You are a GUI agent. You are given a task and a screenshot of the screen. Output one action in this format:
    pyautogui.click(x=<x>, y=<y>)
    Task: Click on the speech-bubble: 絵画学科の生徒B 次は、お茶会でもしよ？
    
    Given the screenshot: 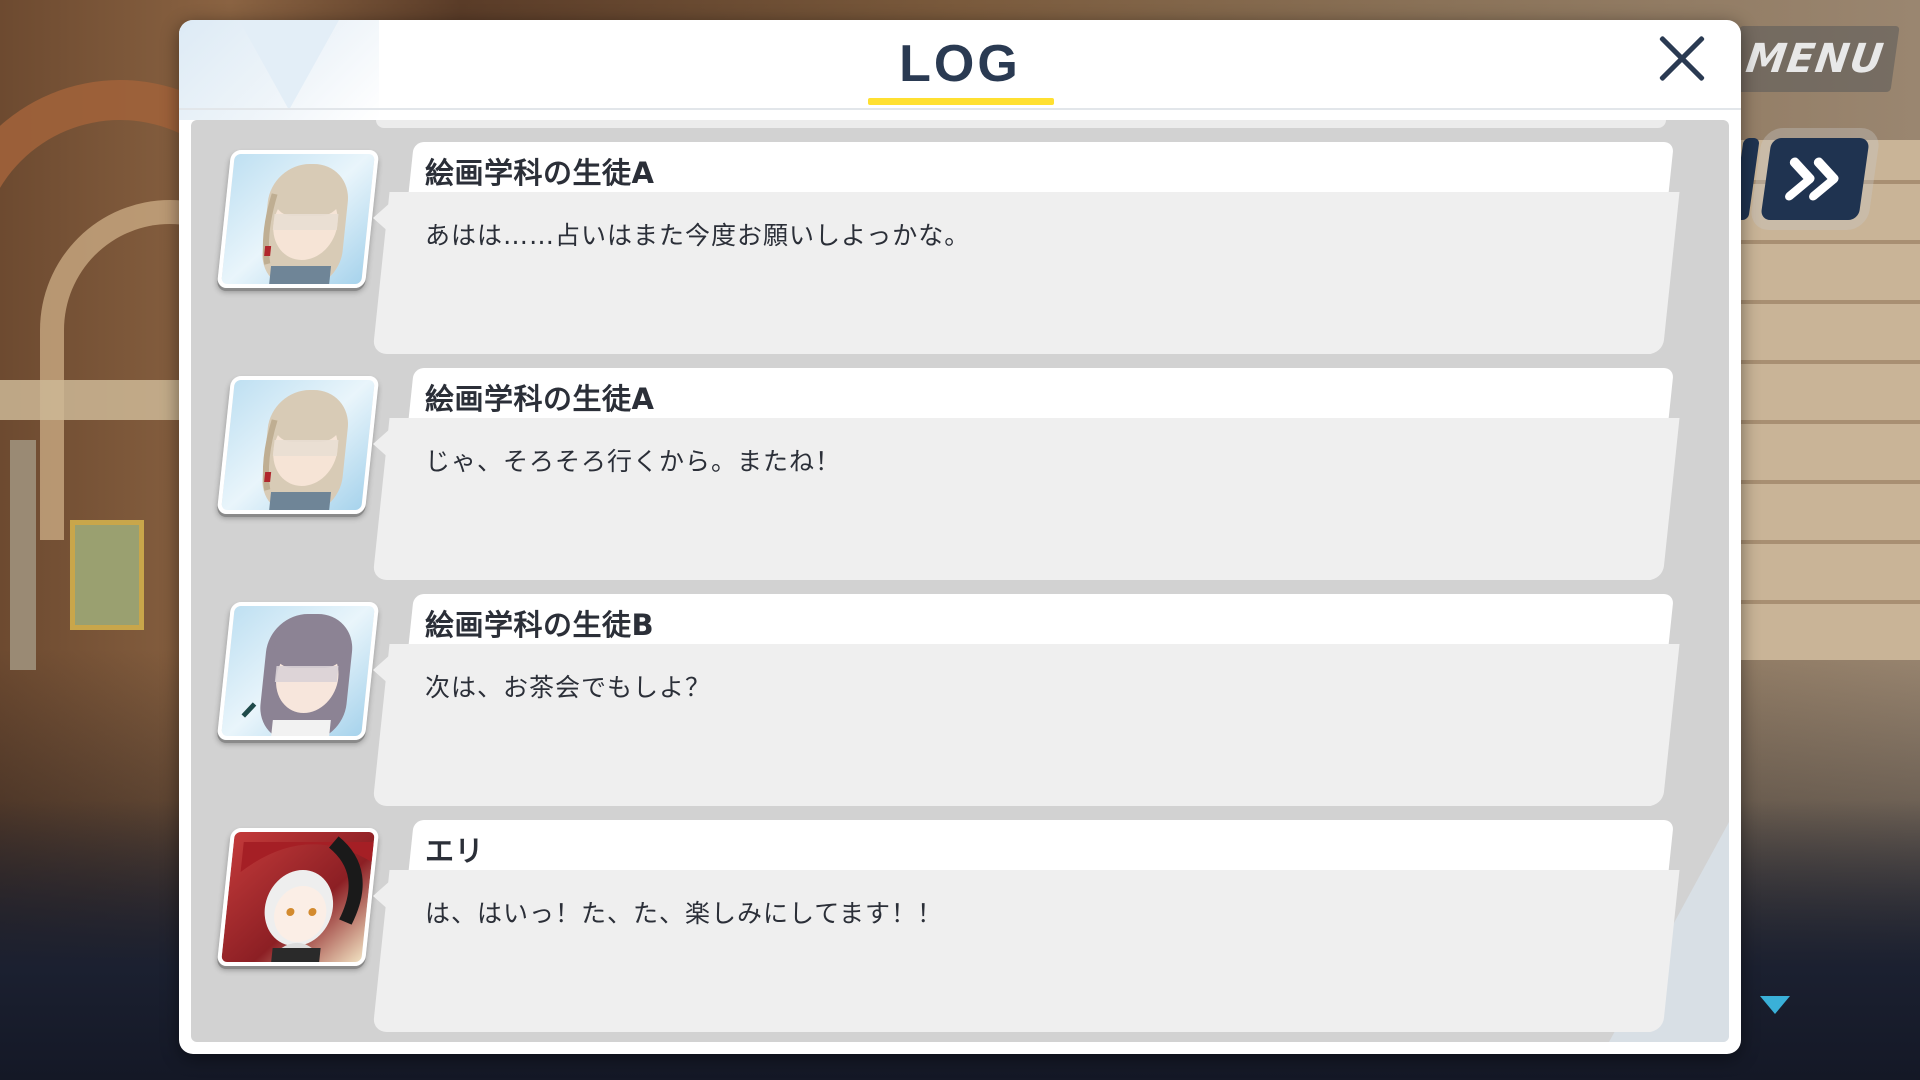 What is the action you would take?
    pyautogui.click(x=1026, y=700)
    